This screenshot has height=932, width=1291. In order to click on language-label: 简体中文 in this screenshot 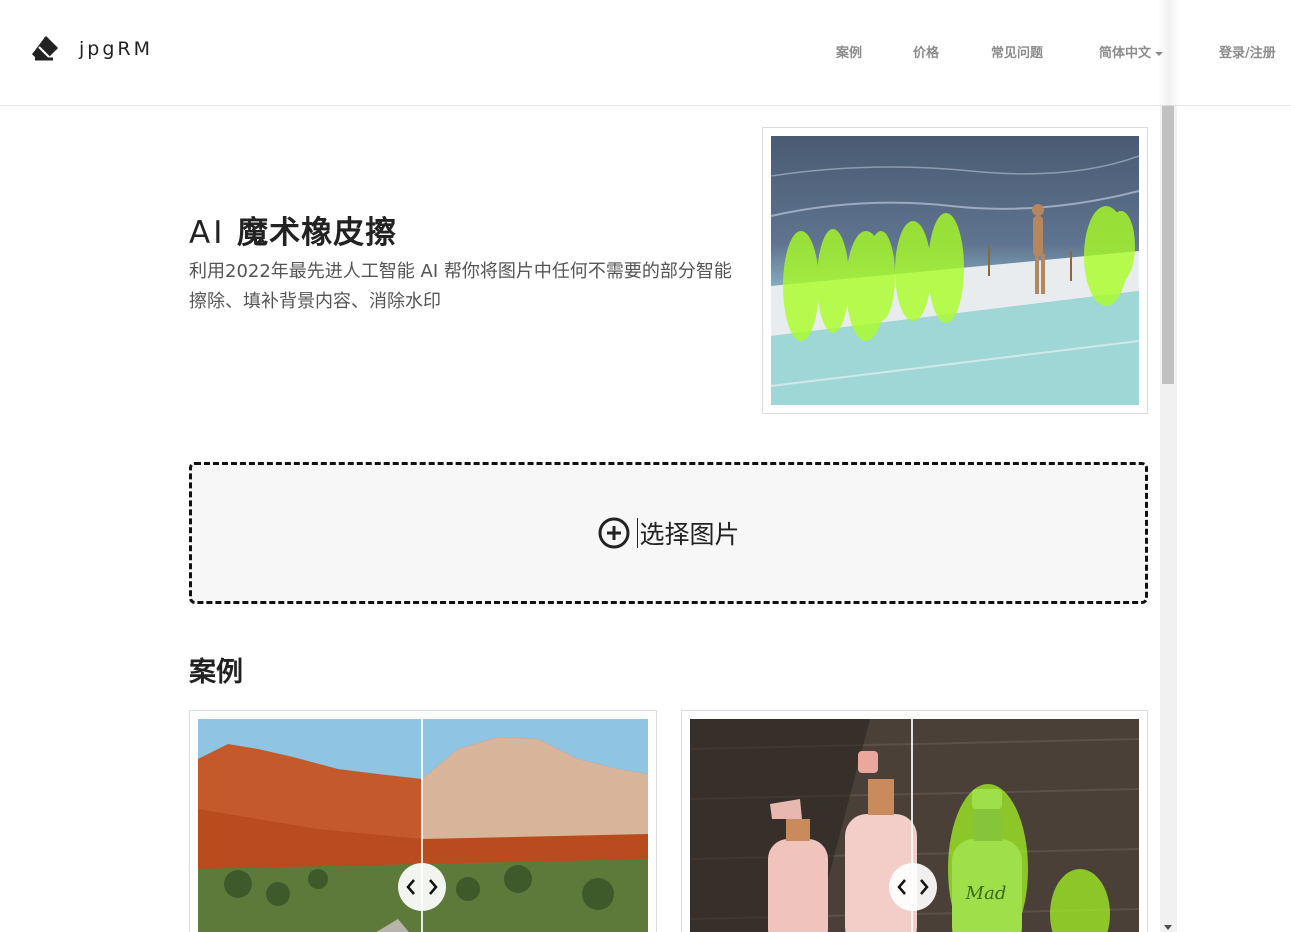, I will do `click(1125, 53)`.